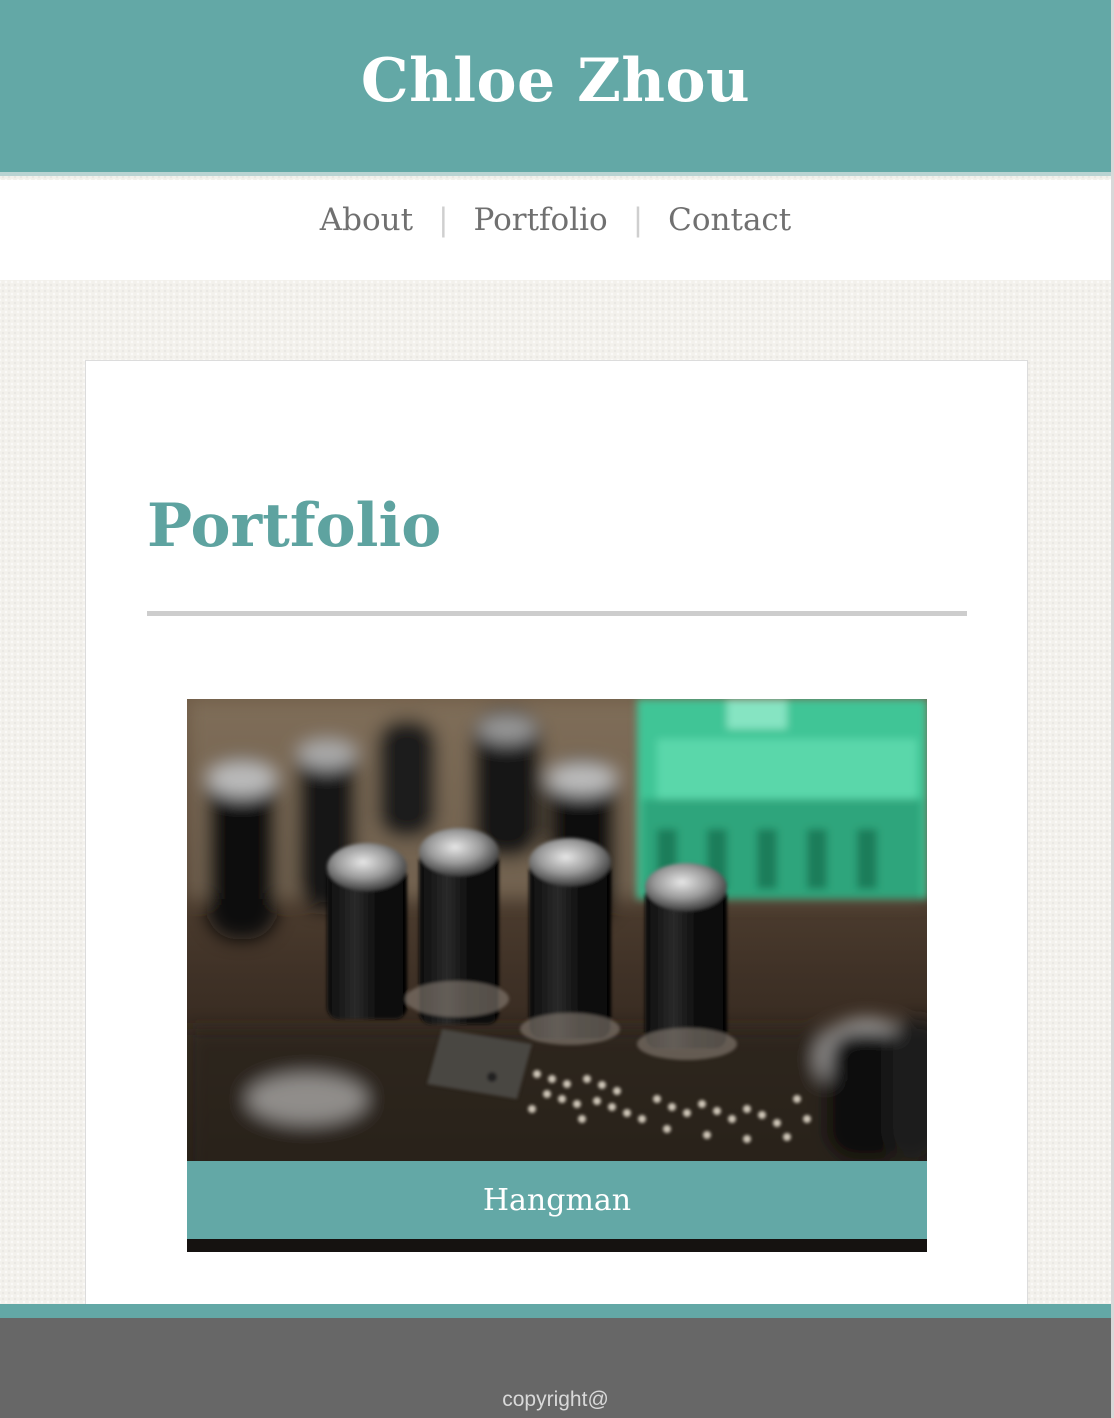 This screenshot has height=1418, width=1114. Describe the element at coordinates (555, 81) in the screenshot. I see `site-title: Chloe Zhou` at that location.